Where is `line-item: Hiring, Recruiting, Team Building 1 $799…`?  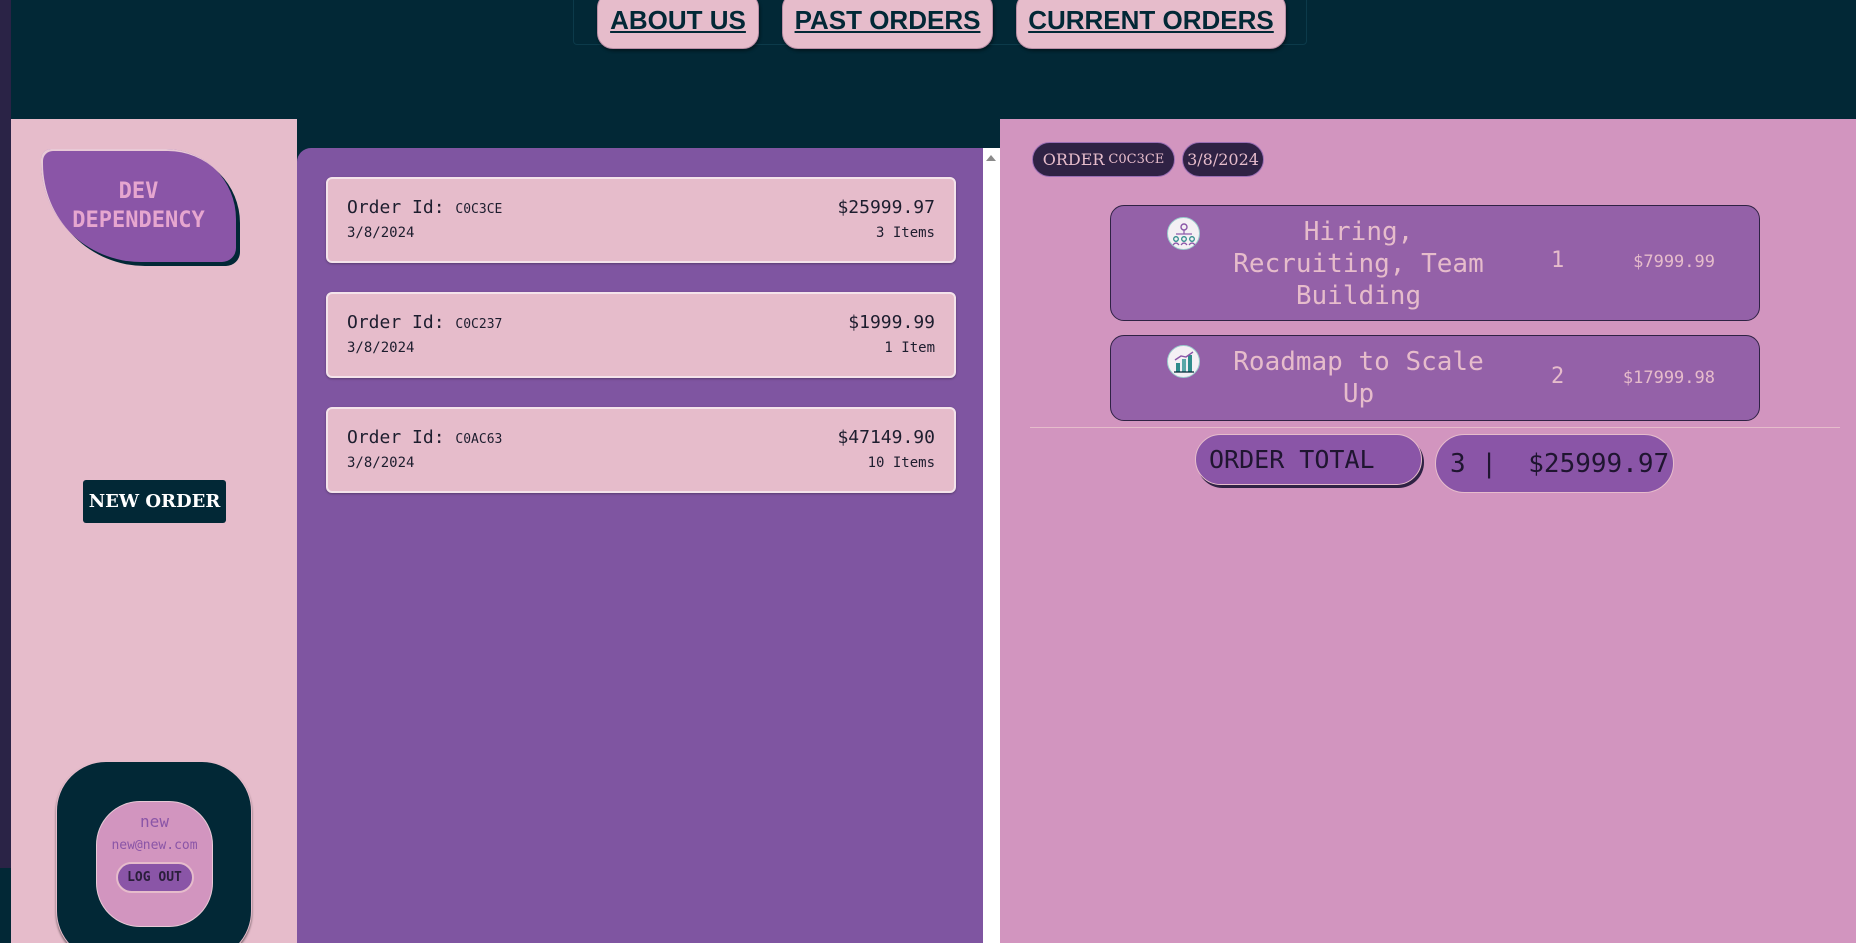 line-item: Hiring, Recruiting, Team Building 1 $799… is located at coordinates (1435, 263).